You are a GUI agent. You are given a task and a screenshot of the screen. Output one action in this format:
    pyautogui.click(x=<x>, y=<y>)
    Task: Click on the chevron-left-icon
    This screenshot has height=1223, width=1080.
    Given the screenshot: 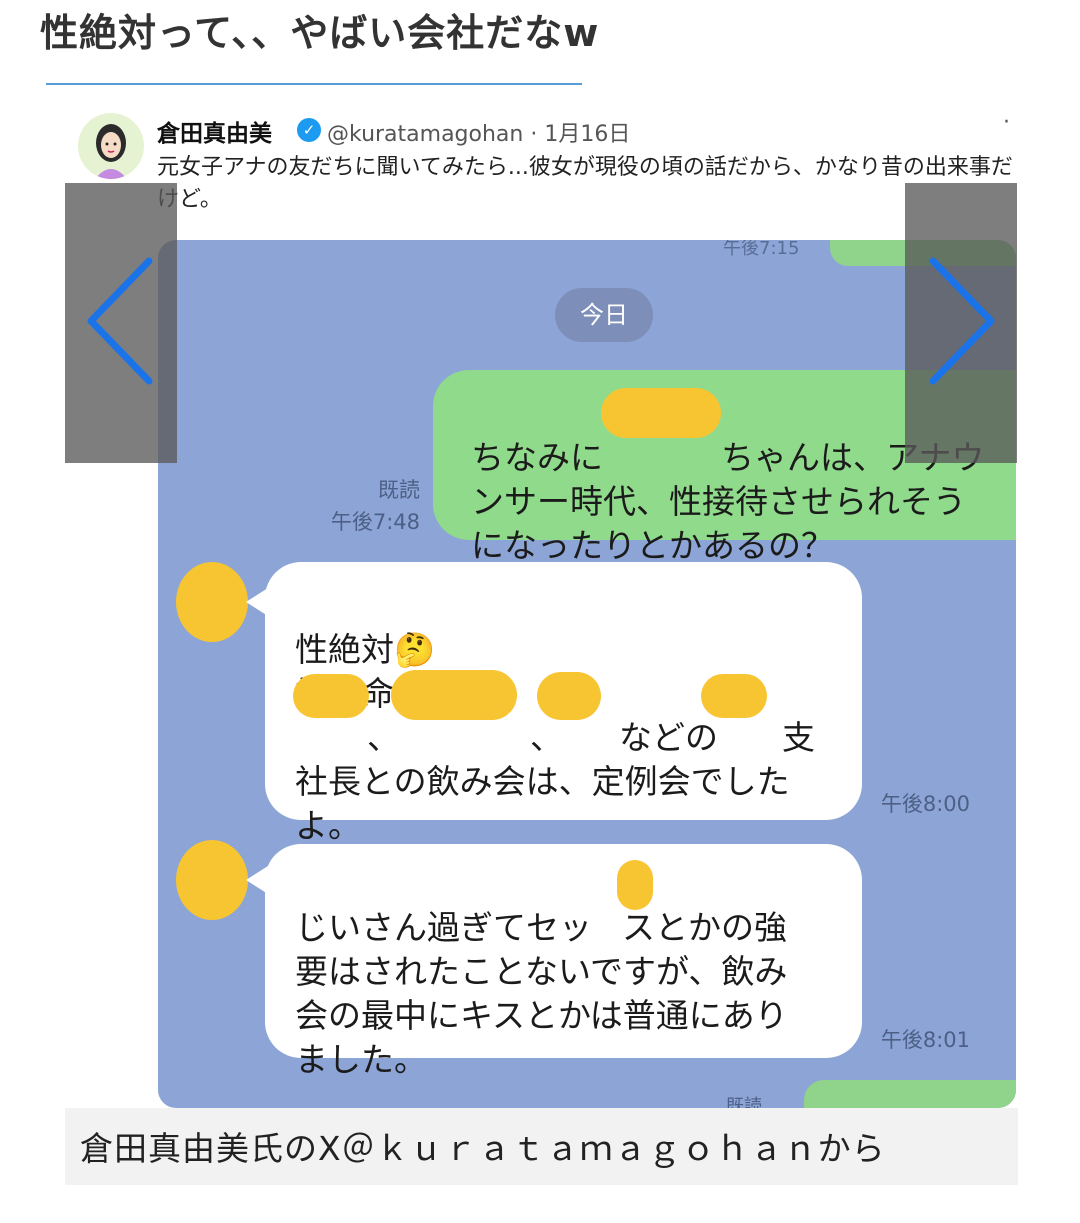 What is the action you would take?
    pyautogui.click(x=120, y=321)
    